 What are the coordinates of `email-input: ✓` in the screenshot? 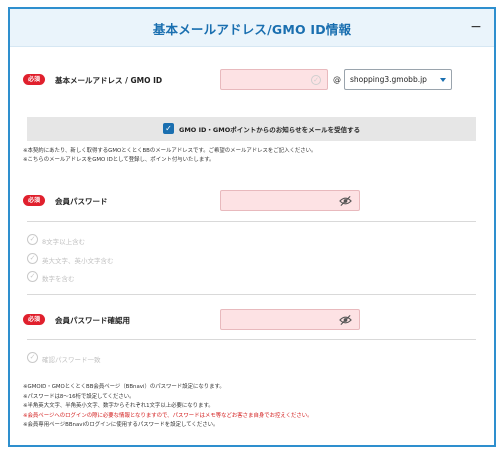 It's located at (274, 79).